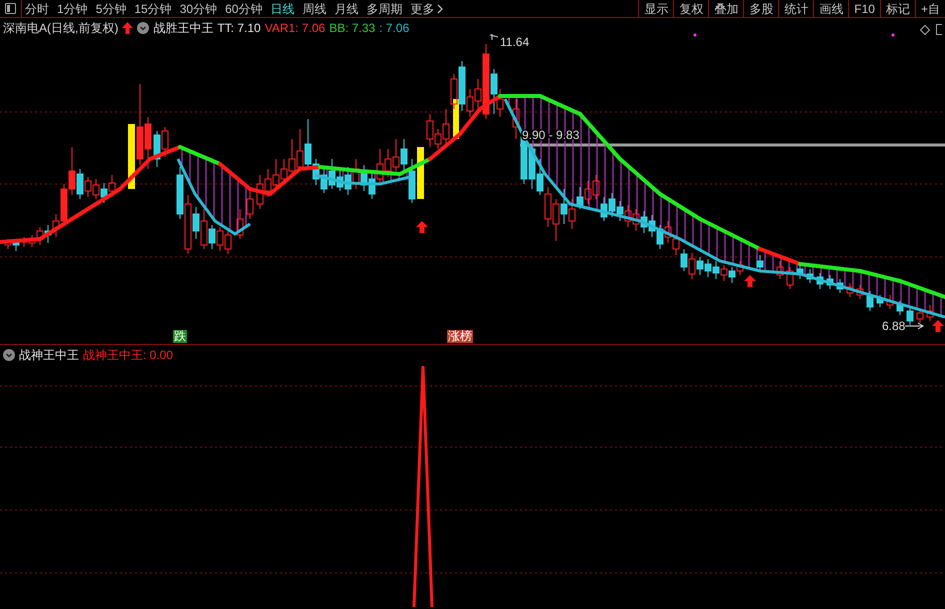 This screenshot has width=945, height=609. What do you see at coordinates (460, 336) in the screenshot?
I see `signal-label: 涨榜` at bounding box center [460, 336].